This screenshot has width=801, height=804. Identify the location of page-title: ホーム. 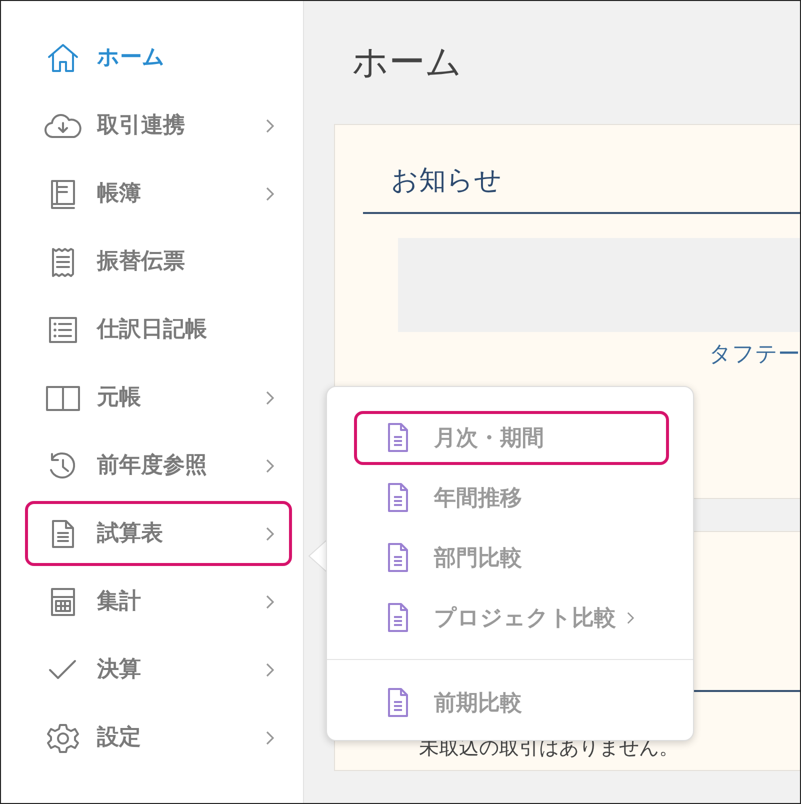
(407, 62).